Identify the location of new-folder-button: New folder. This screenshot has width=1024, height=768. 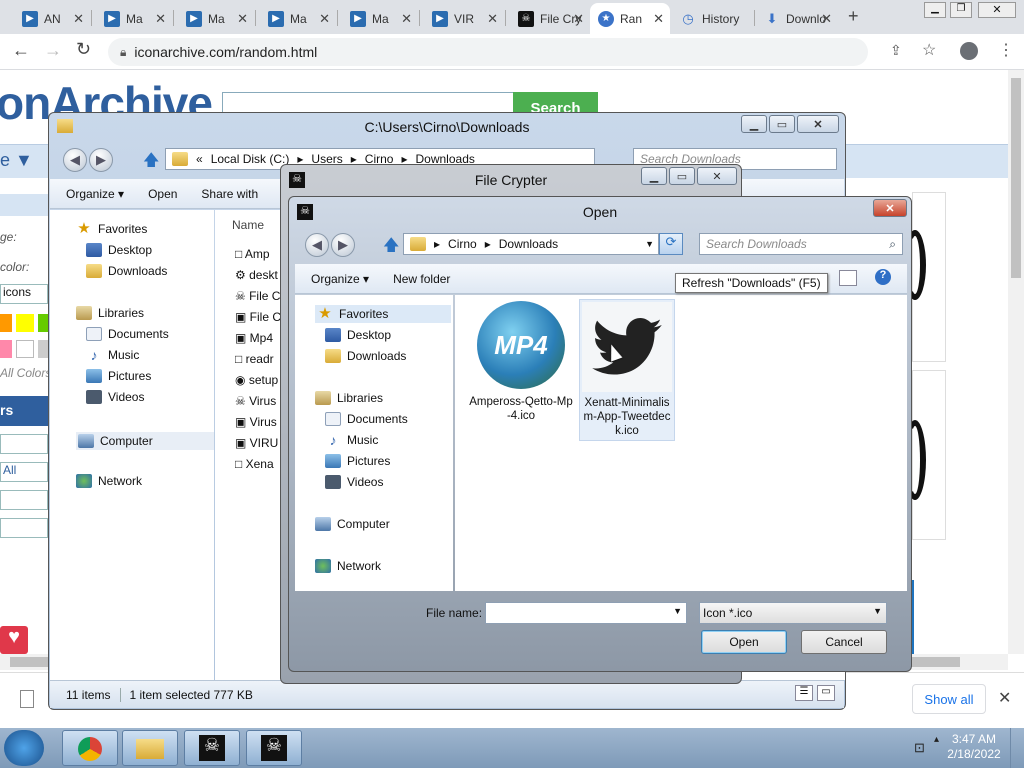
(421, 279).